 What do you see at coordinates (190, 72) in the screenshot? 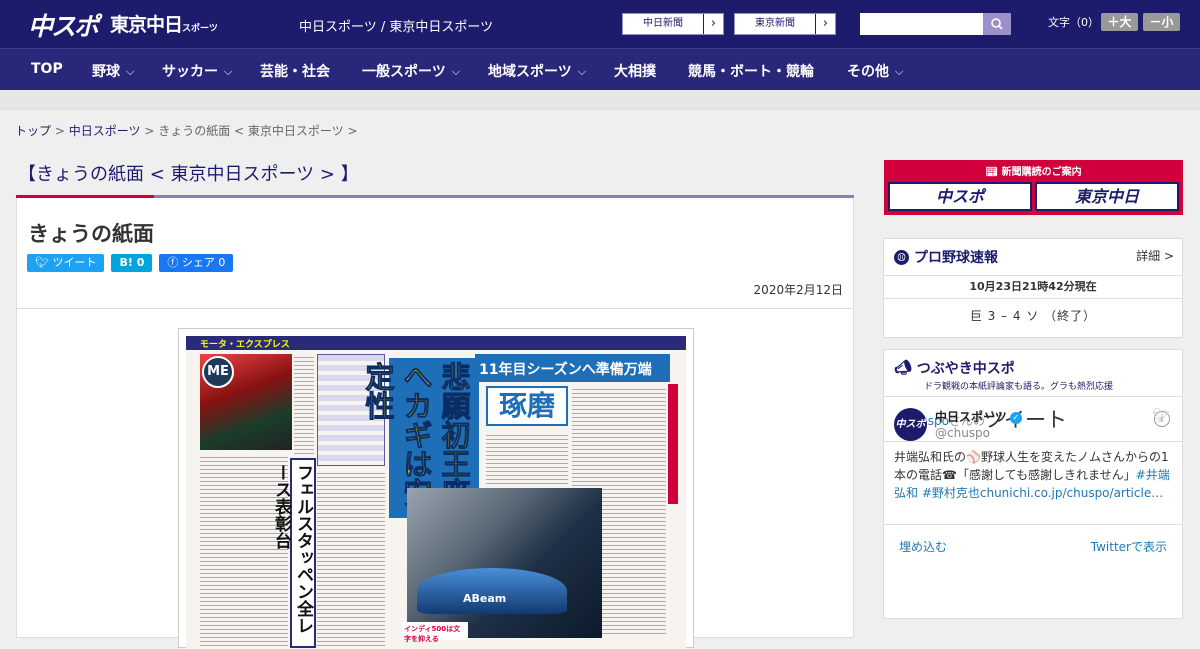
I see `nav-label: サッカー` at bounding box center [190, 72].